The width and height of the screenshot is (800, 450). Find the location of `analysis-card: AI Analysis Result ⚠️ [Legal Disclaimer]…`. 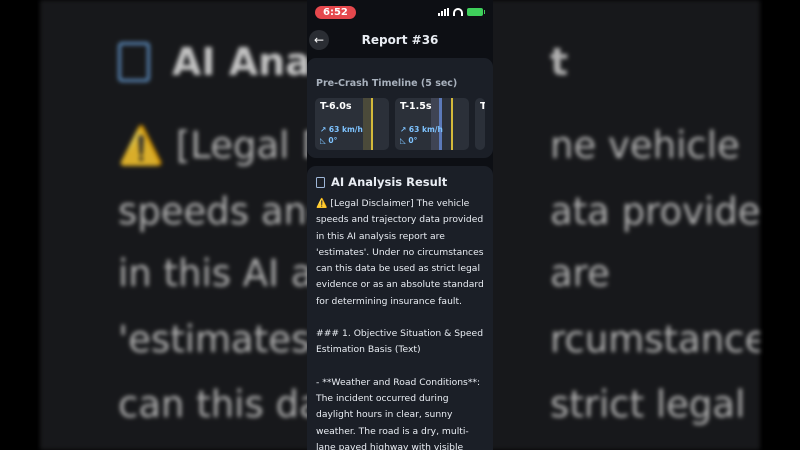

analysis-card: AI Analysis Result ⚠️ [Legal Disclaimer]… is located at coordinates (400, 308).